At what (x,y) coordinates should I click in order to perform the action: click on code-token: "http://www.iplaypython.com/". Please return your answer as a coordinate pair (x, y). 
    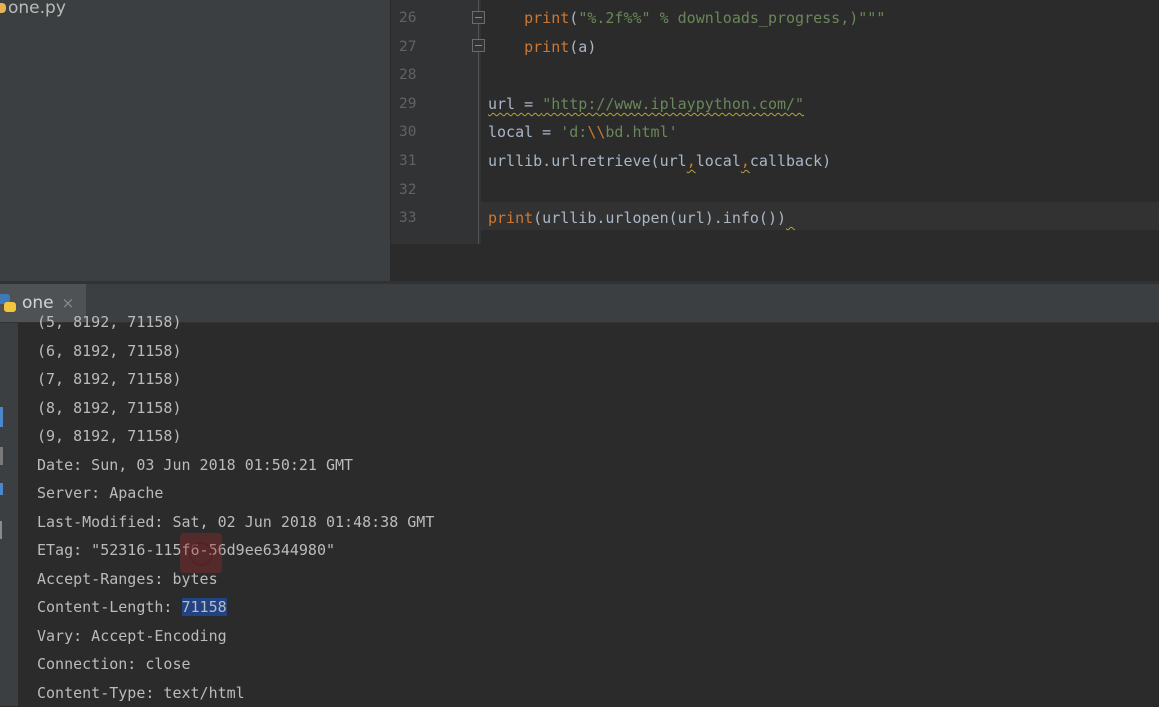
    Looking at the image, I should click on (673, 104).